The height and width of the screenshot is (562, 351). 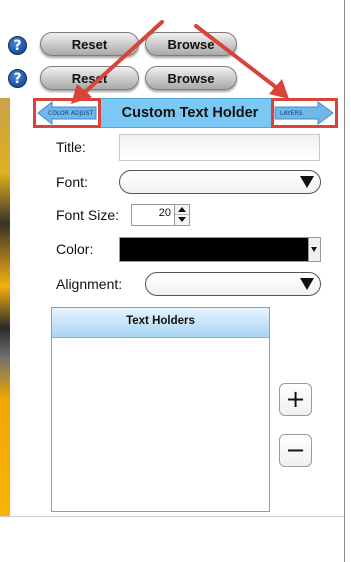 What do you see at coordinates (72, 182) in the screenshot?
I see `font-label: Font:` at bounding box center [72, 182].